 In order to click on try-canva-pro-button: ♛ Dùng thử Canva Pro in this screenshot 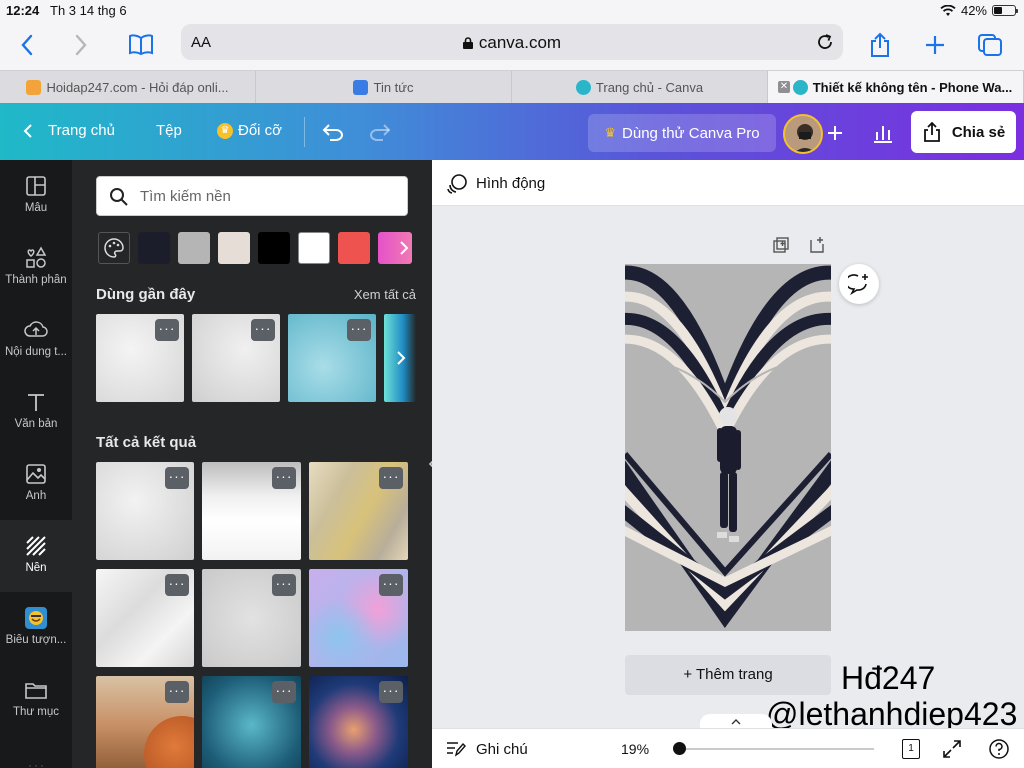, I will do `click(682, 133)`.